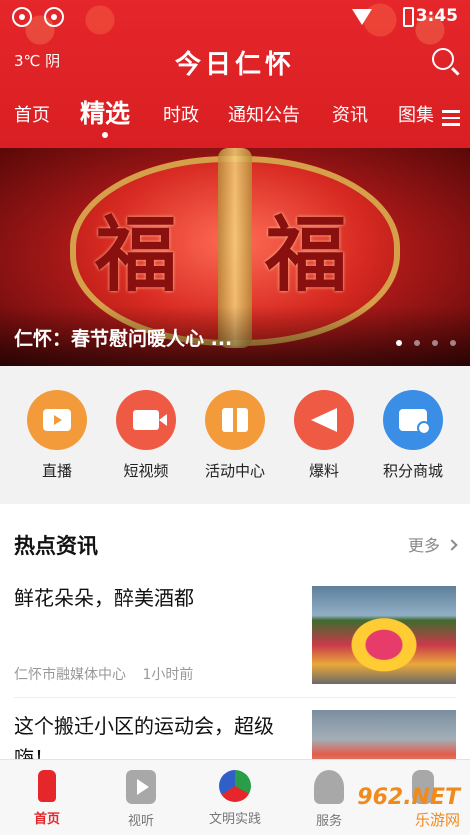  Describe the element at coordinates (234, 65) in the screenshot. I see `app-title: 今日仁怀` at that location.